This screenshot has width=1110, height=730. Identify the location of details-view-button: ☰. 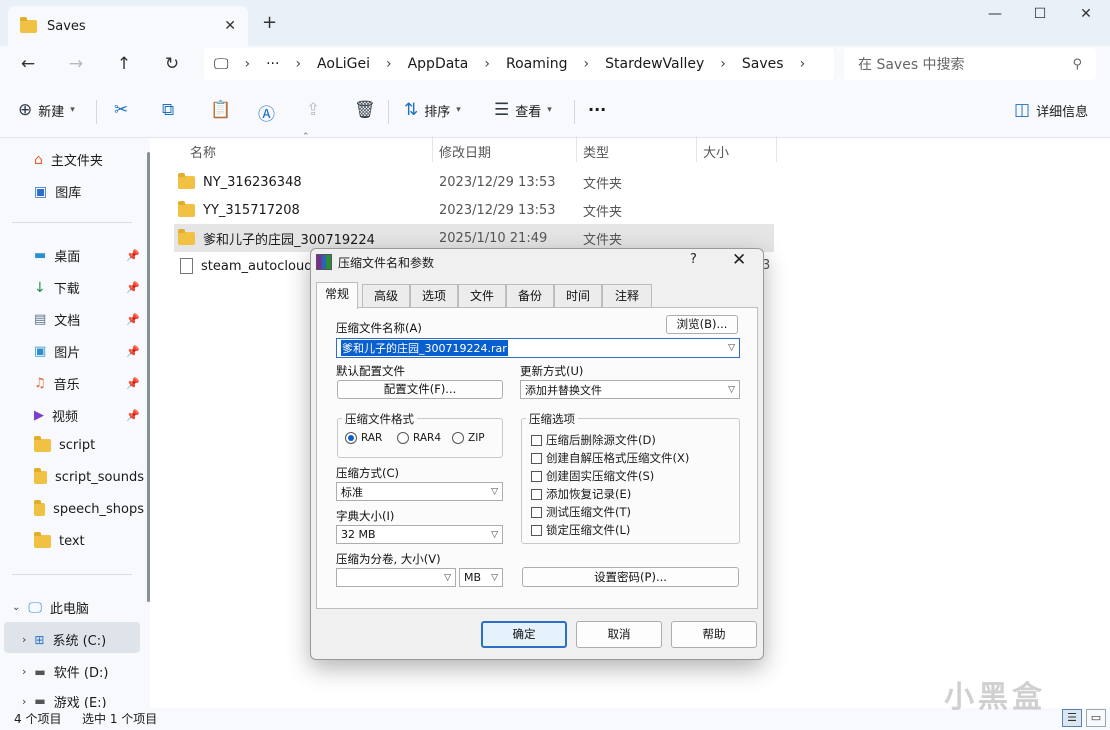
(1072, 718).